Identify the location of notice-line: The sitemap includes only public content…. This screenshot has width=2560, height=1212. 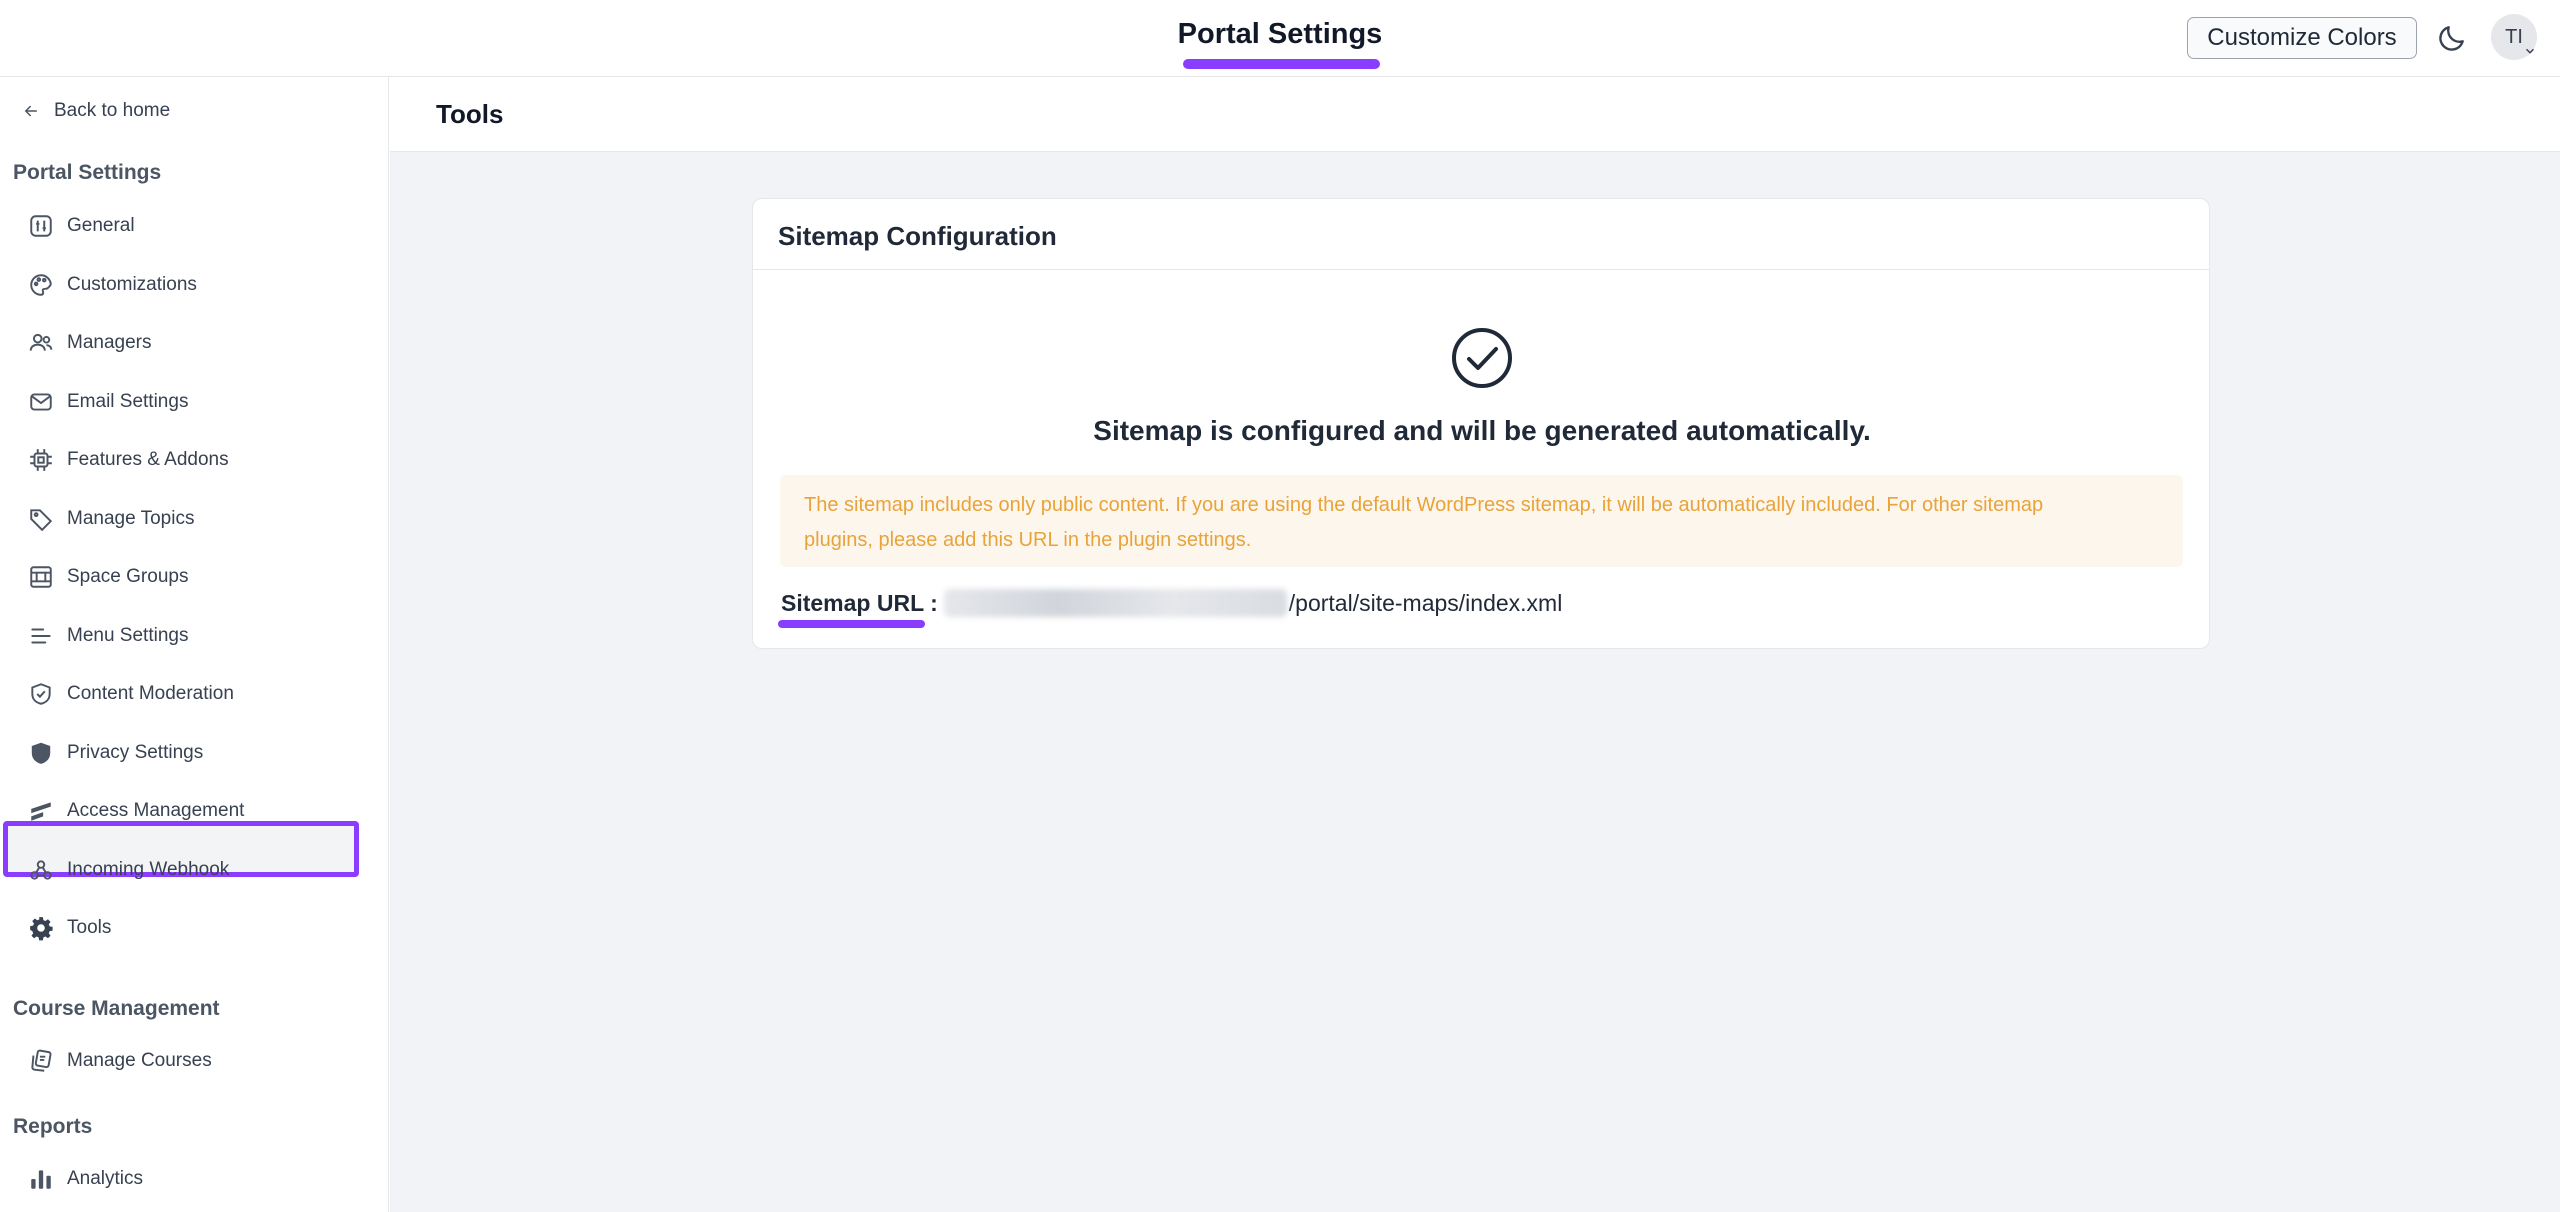
(1424, 505).